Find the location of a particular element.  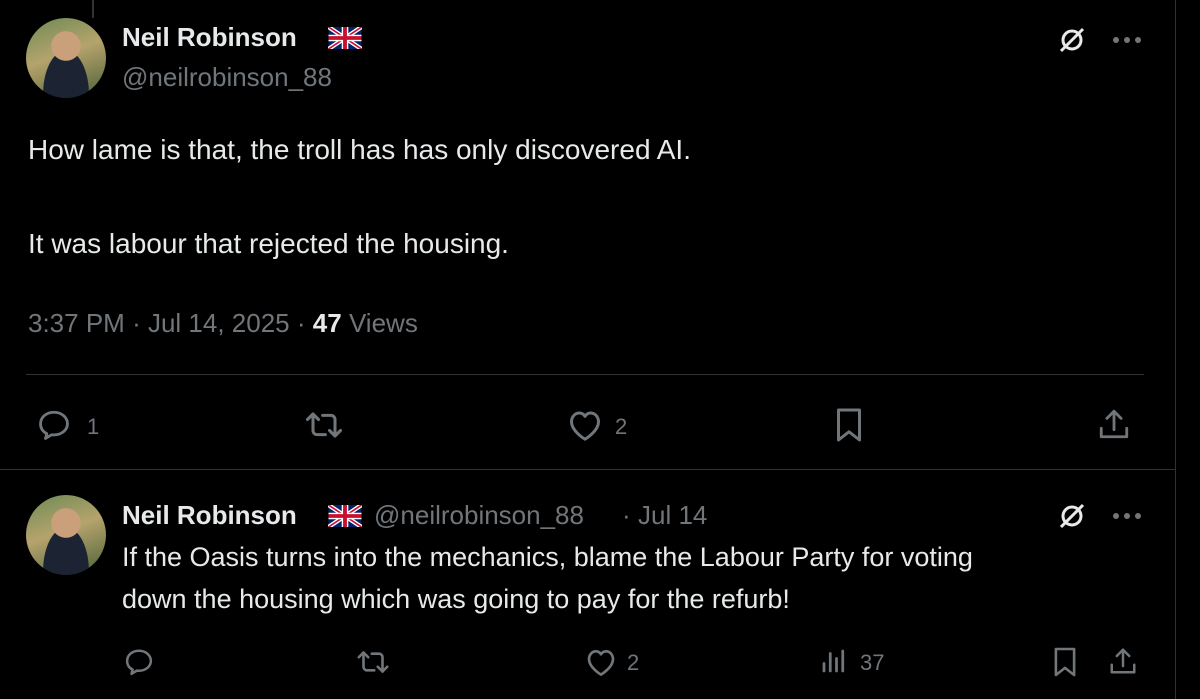

tweet-date: Jul 14, 2025 is located at coordinates (219, 323).